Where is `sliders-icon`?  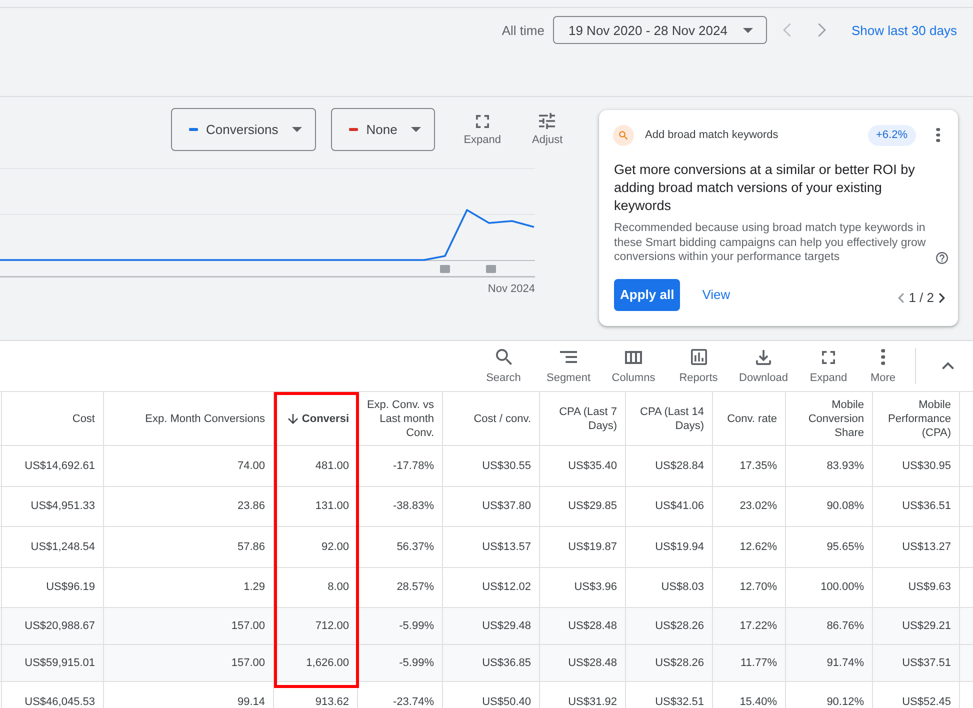
sliders-icon is located at coordinates (547, 121).